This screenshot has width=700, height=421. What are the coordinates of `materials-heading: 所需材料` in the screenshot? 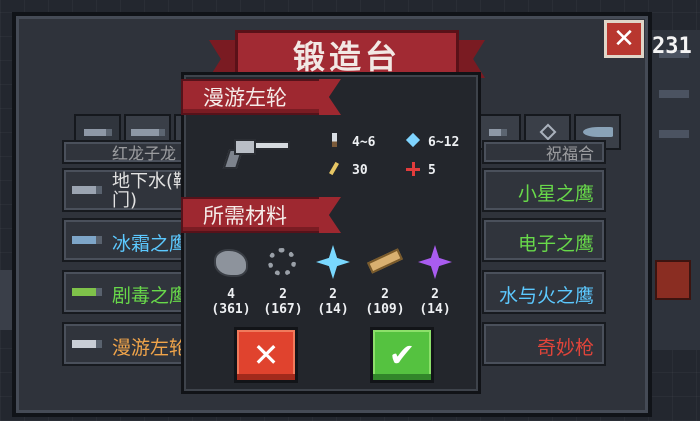 It's located at (245, 216).